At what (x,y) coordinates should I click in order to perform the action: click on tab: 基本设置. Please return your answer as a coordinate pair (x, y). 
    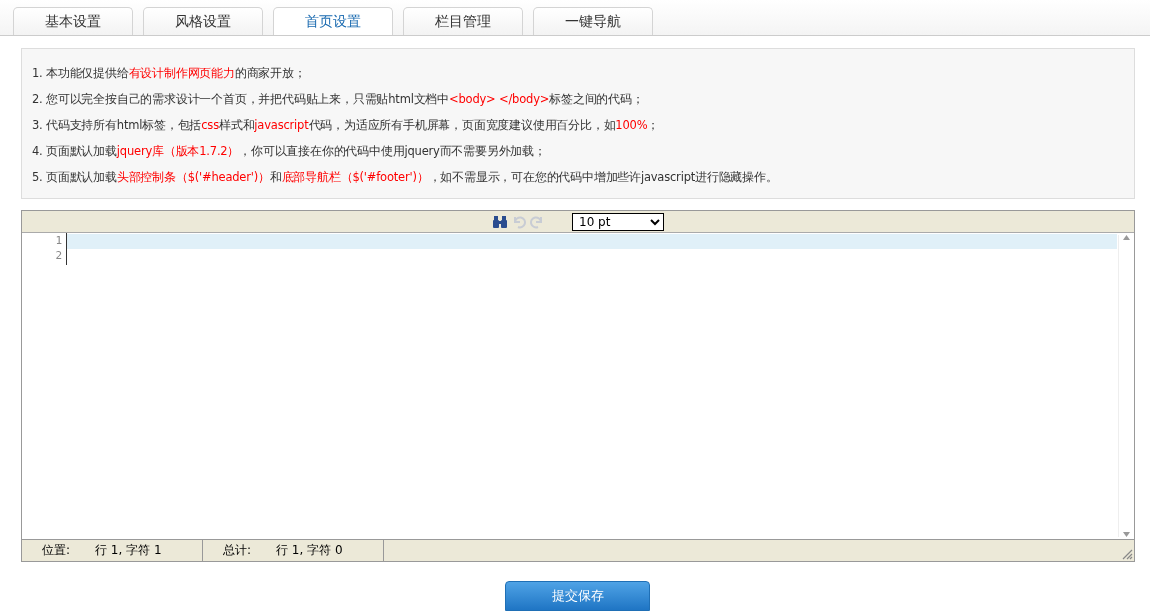
    Looking at the image, I should click on (73, 21).